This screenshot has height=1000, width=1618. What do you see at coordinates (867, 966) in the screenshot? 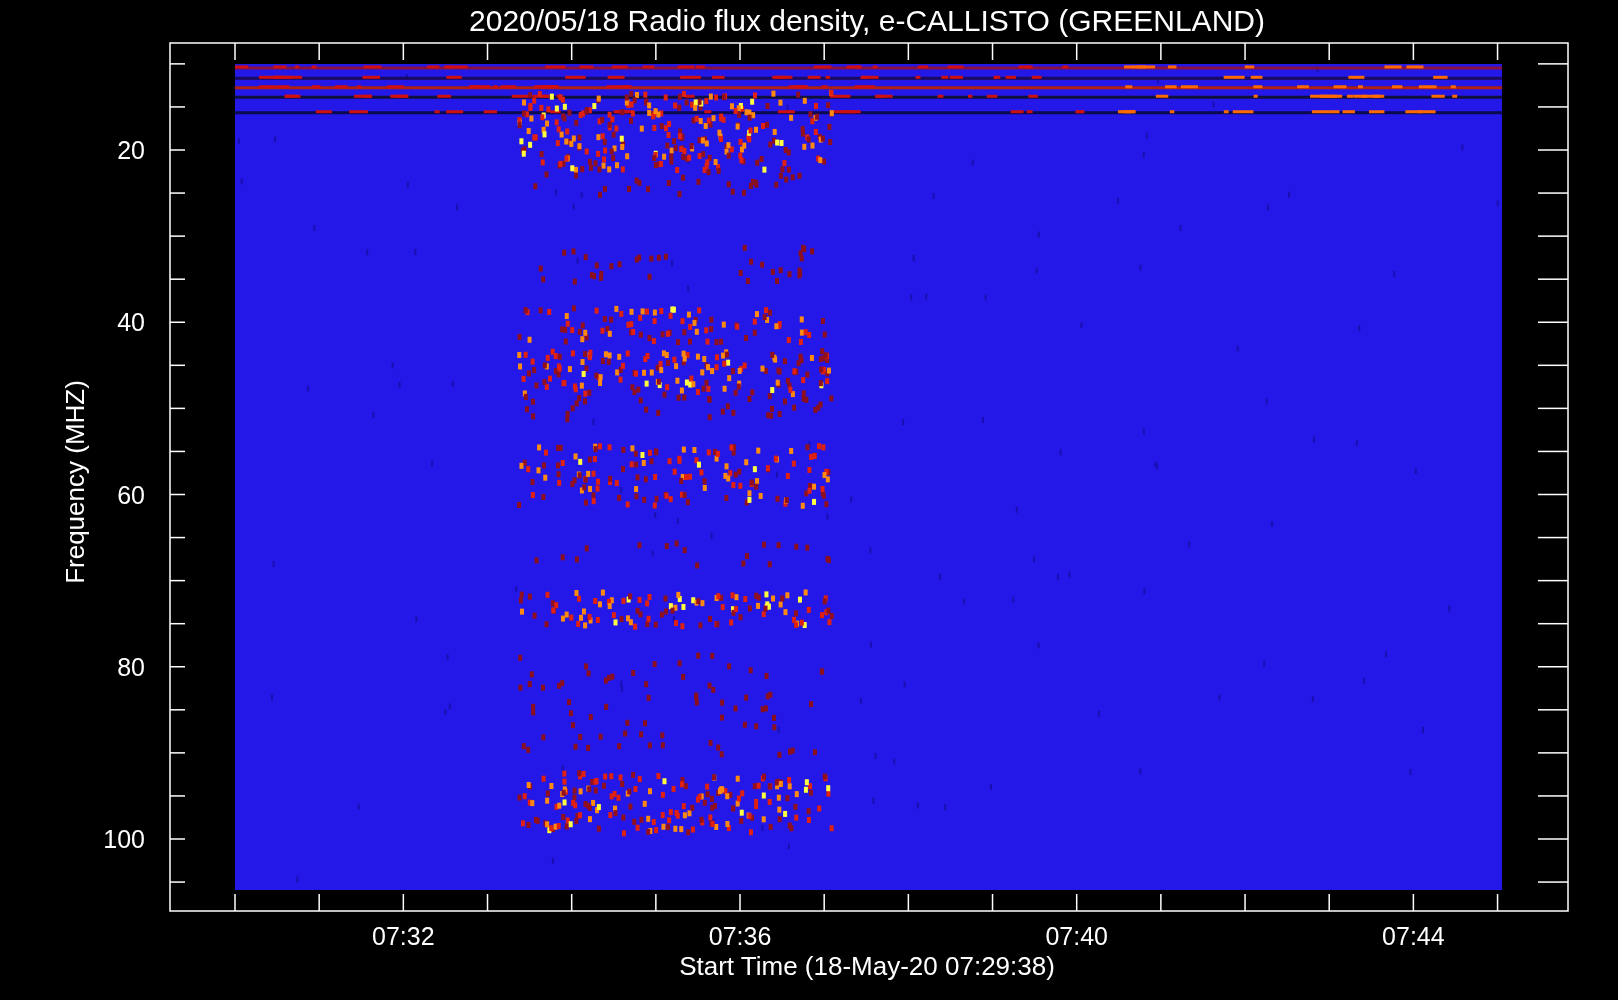
I see `axis-title: Start Time (18-May-20 07:29:38)` at bounding box center [867, 966].